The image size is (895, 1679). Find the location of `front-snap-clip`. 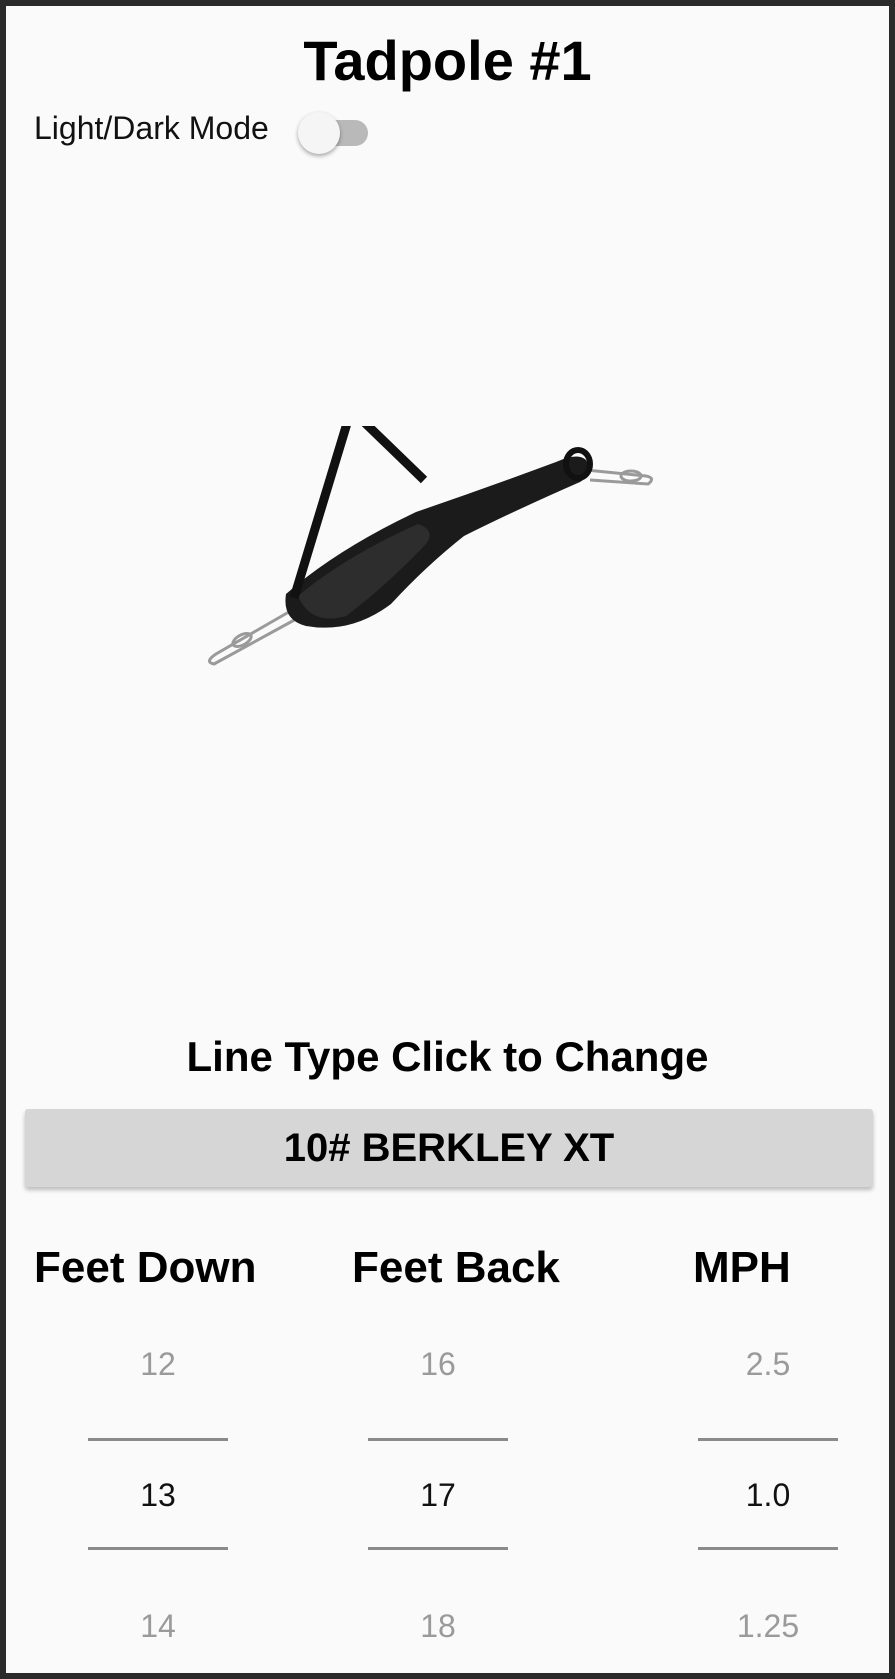

front-snap-clip is located at coordinates (253, 636).